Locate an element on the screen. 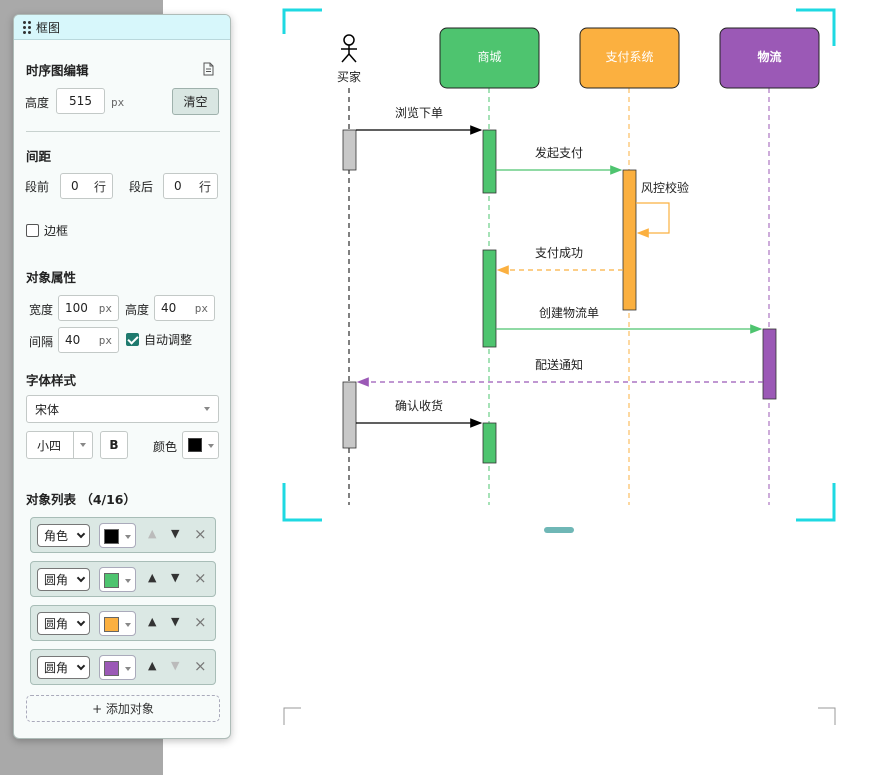  gap-input: 40 px is located at coordinates (88, 340).